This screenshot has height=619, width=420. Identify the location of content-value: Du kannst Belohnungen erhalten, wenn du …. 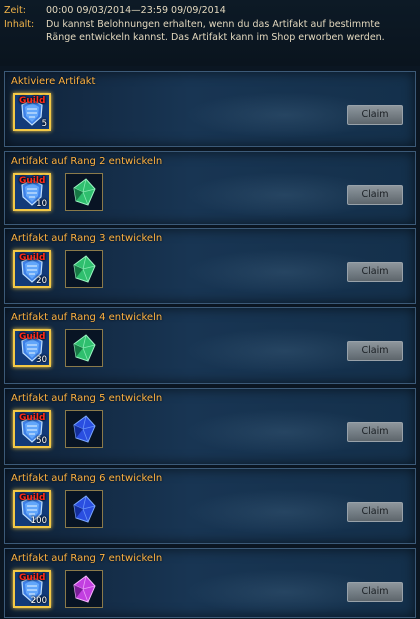
(215, 31).